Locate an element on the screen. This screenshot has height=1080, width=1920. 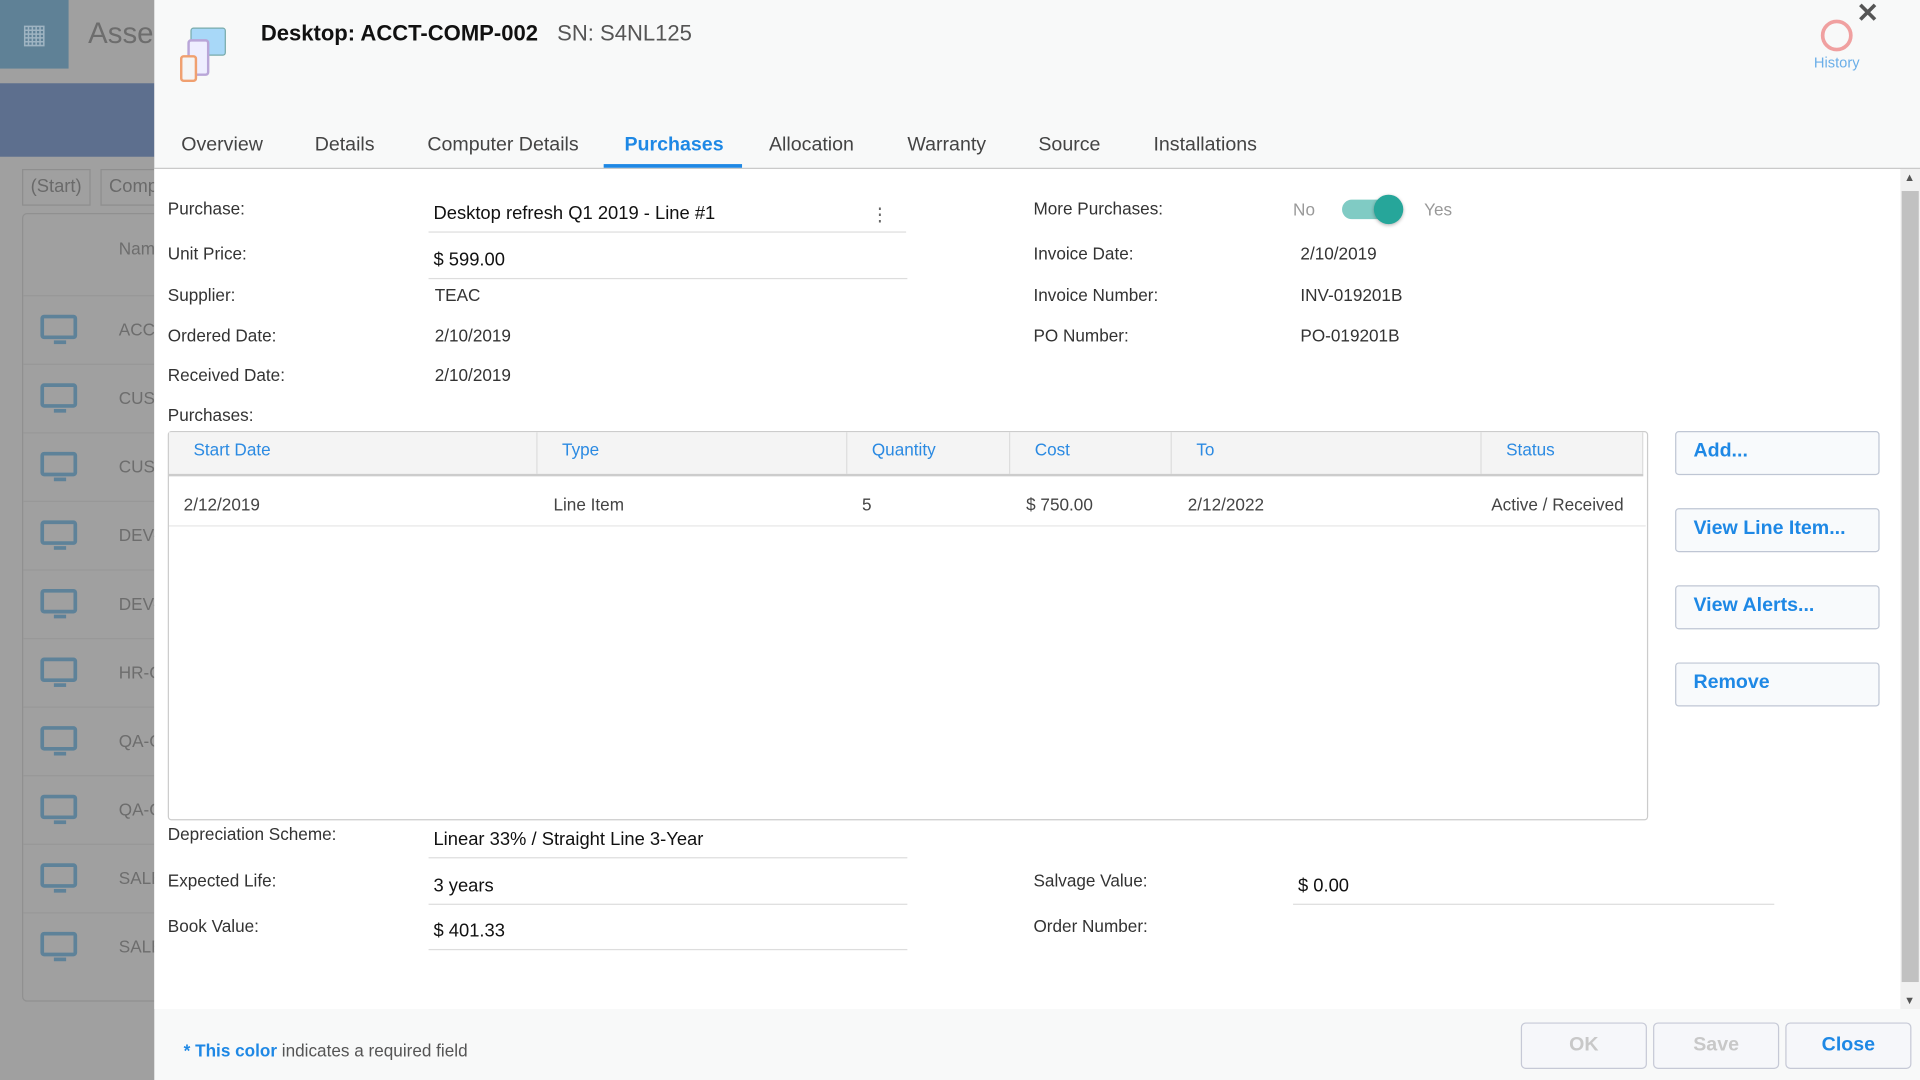
depreciation-field: Linear 33% / Straight Line 3-Year is located at coordinates (668, 841).